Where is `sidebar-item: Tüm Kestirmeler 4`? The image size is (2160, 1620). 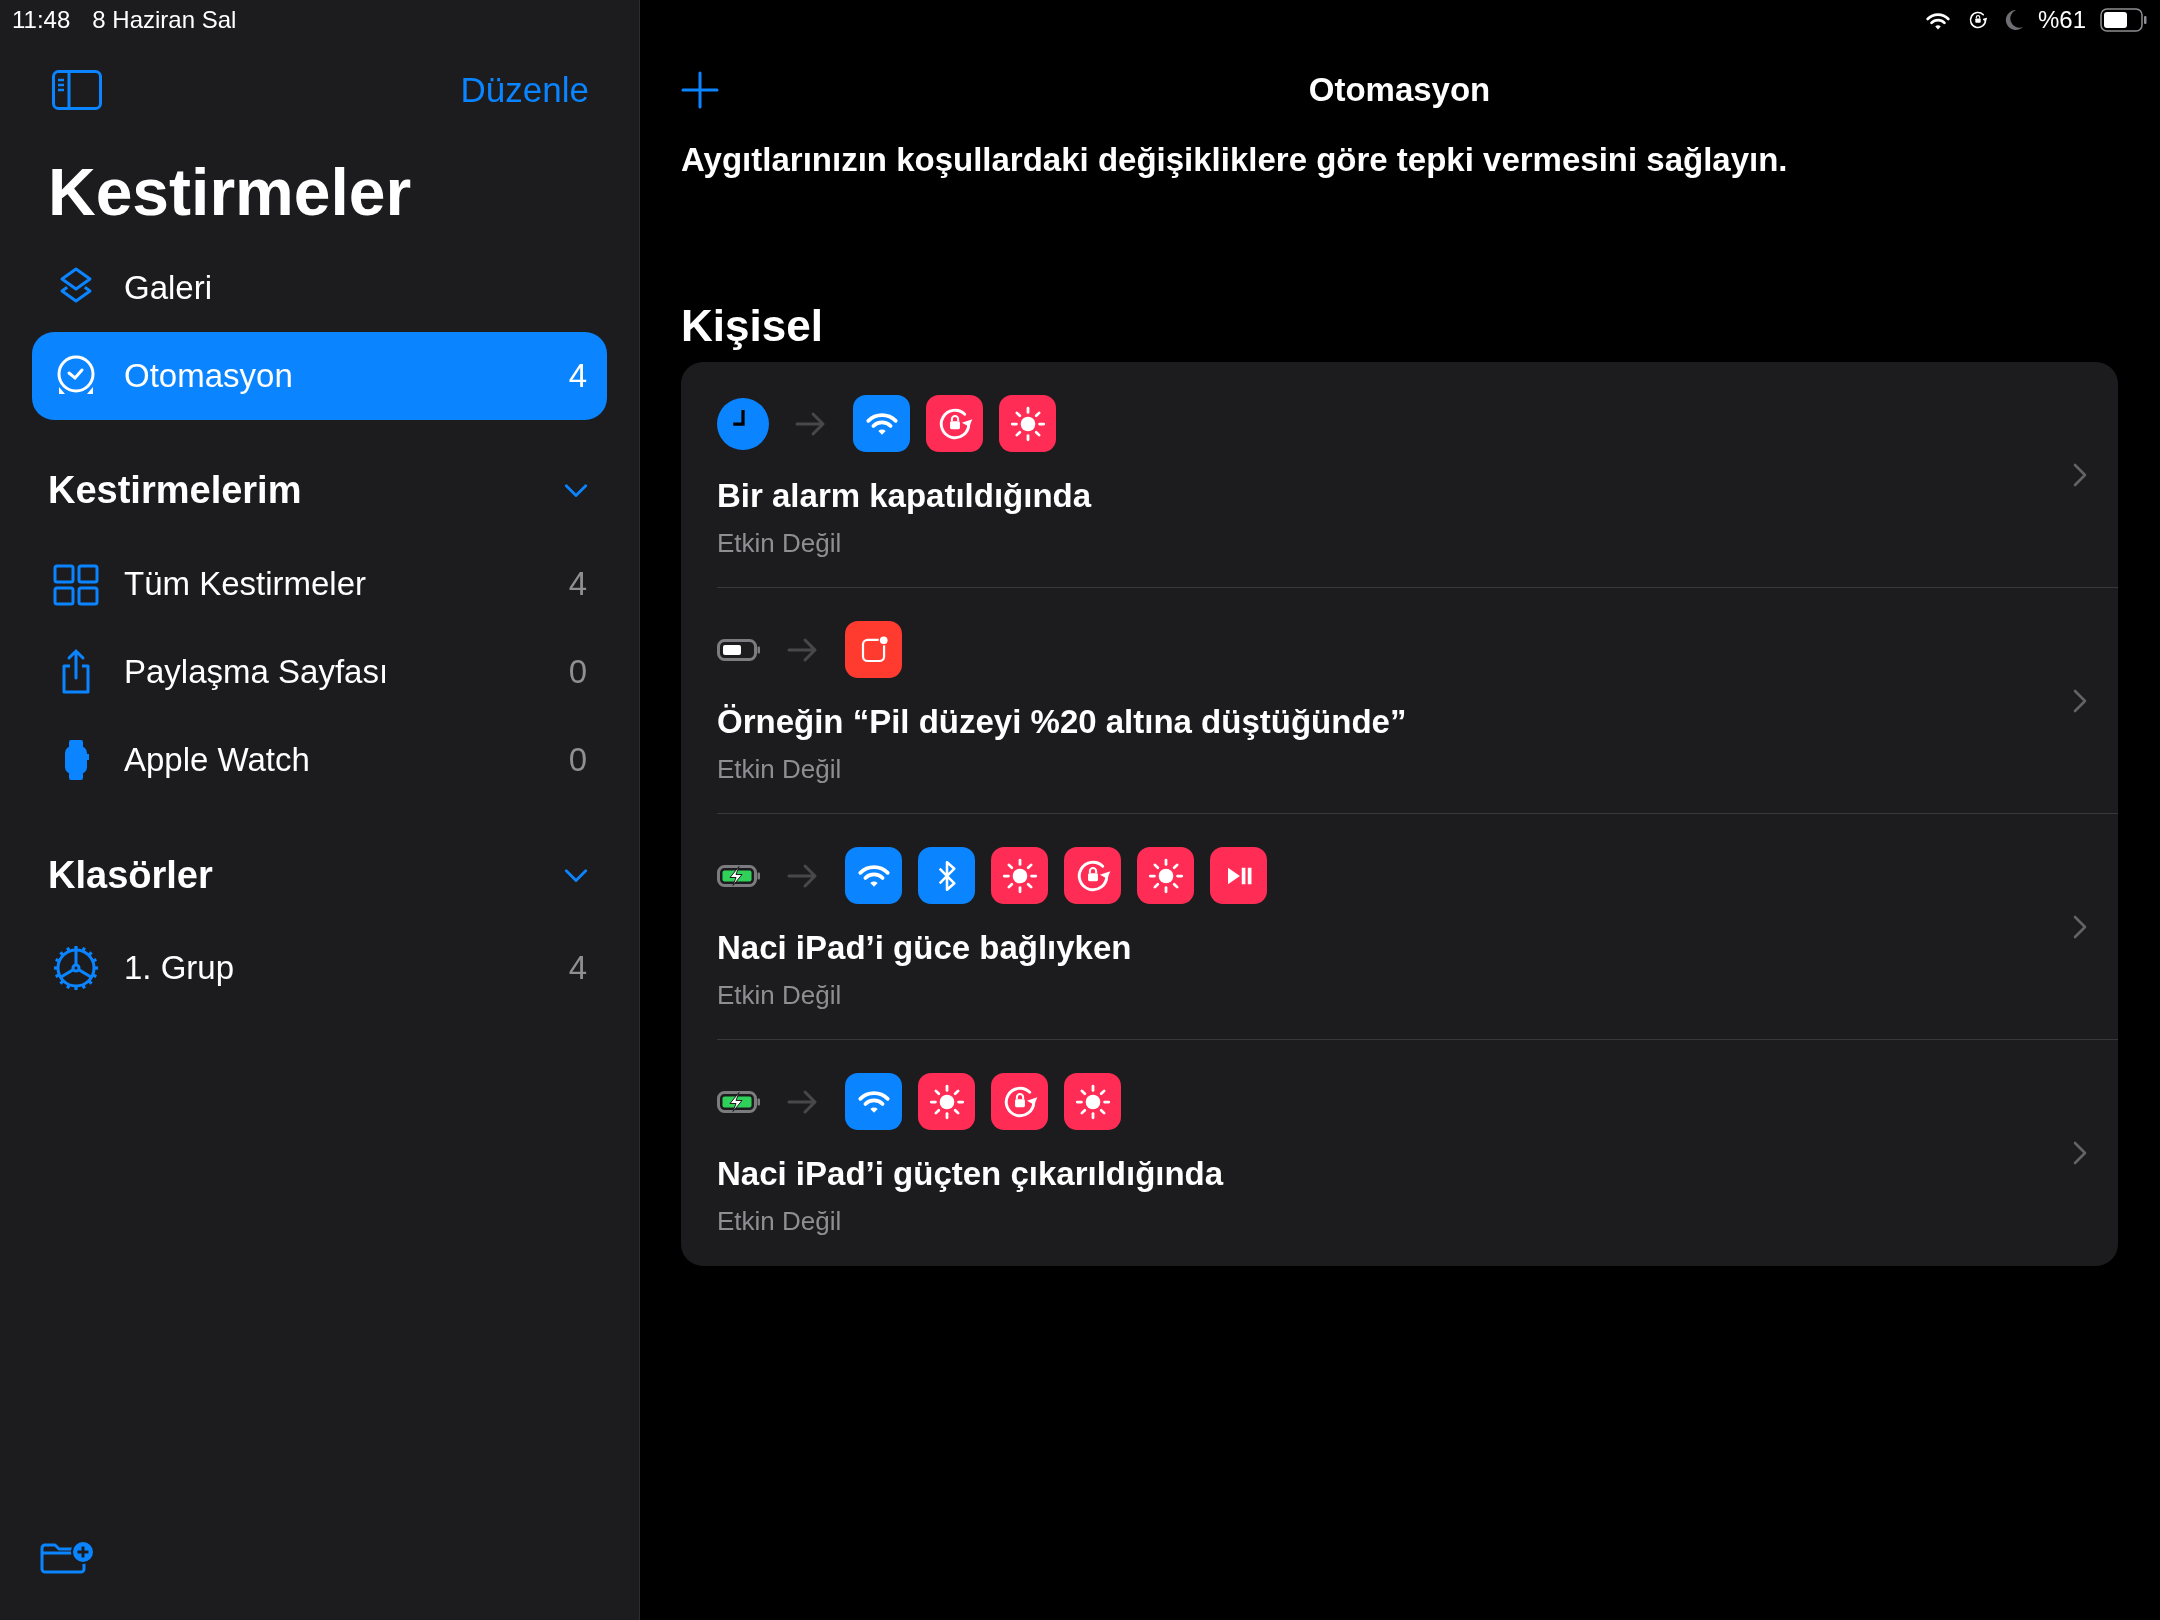 sidebar-item: Tüm Kestirmeler 4 is located at coordinates (319, 584).